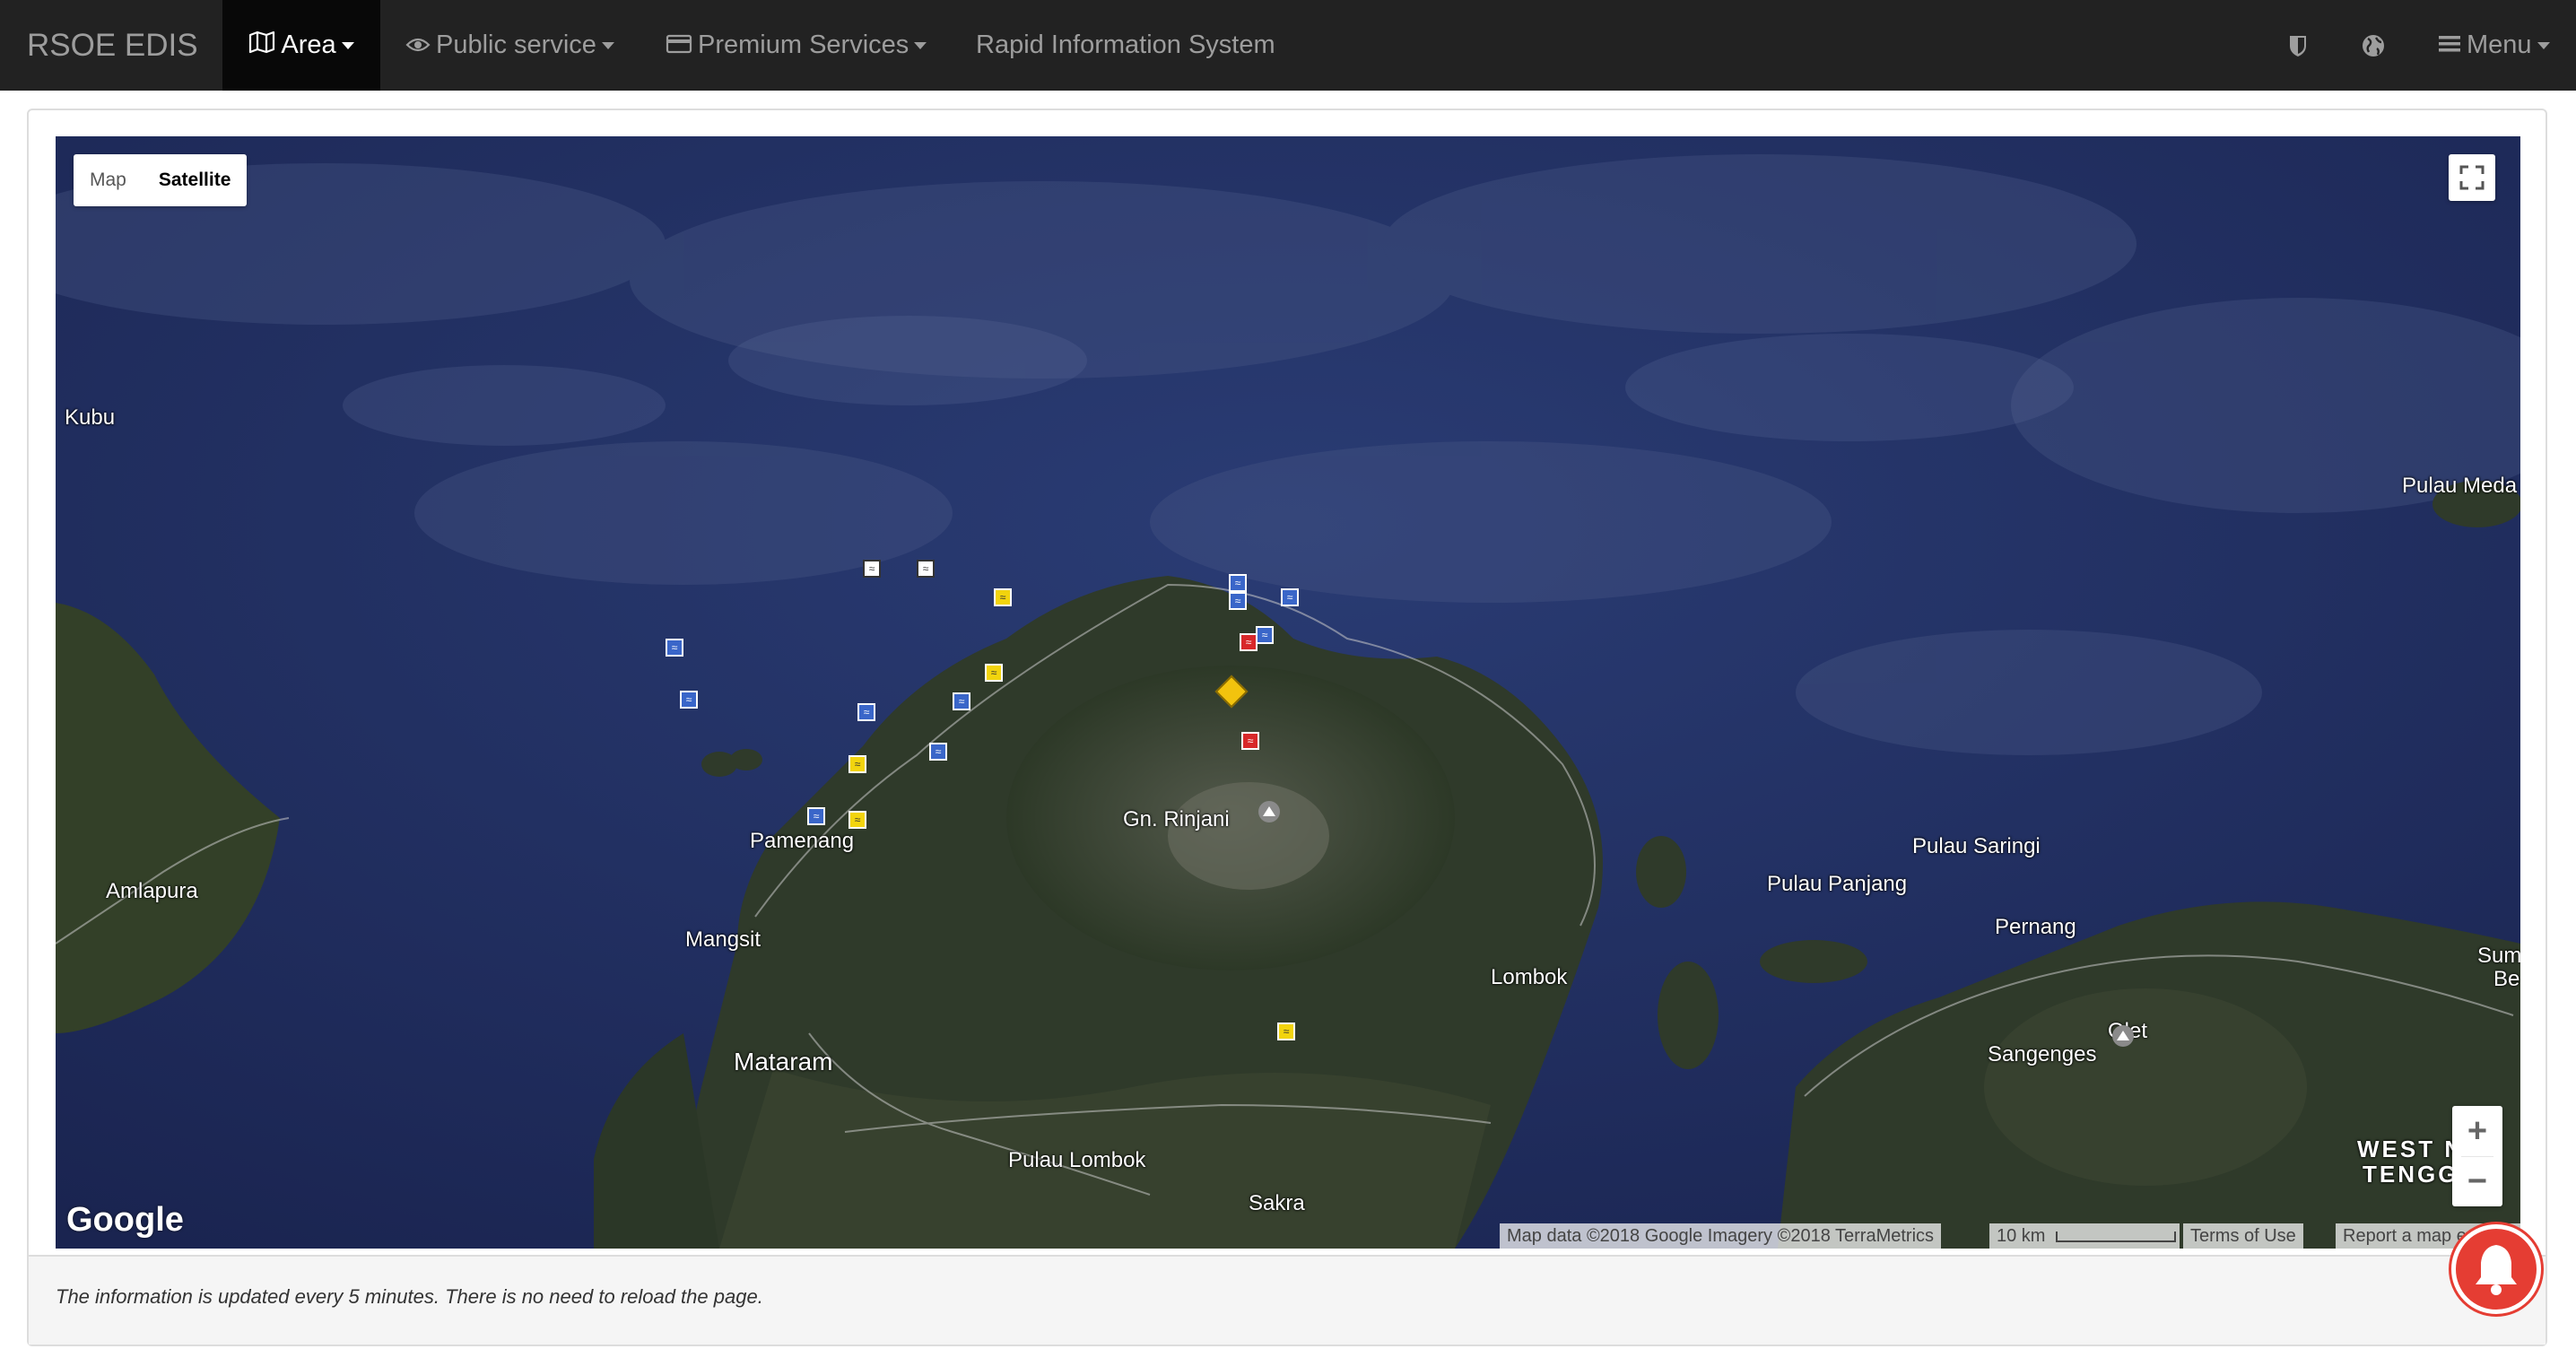 Image resolution: width=2576 pixels, height=1349 pixels. Describe the element at coordinates (2449, 46) in the screenshot. I see `hamburger-icon` at that location.